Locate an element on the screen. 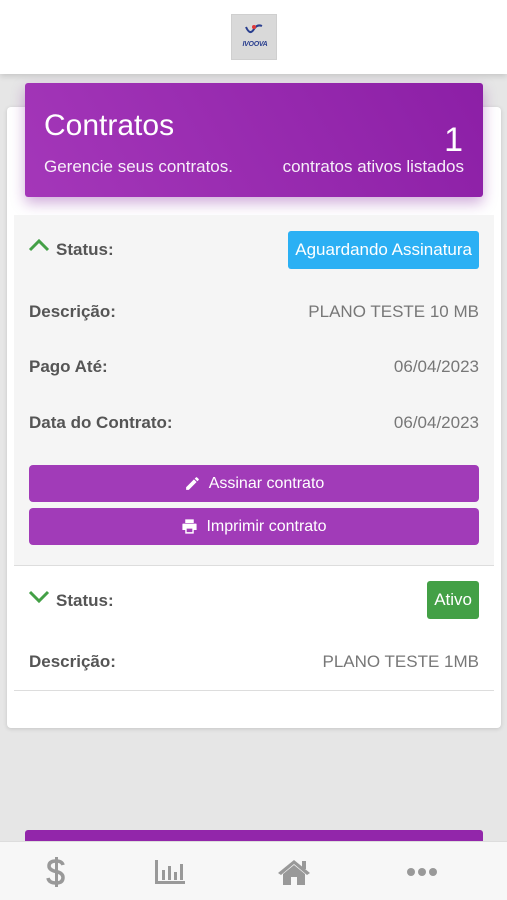 This screenshot has height=900, width=507. chart-icon is located at coordinates (170, 871).